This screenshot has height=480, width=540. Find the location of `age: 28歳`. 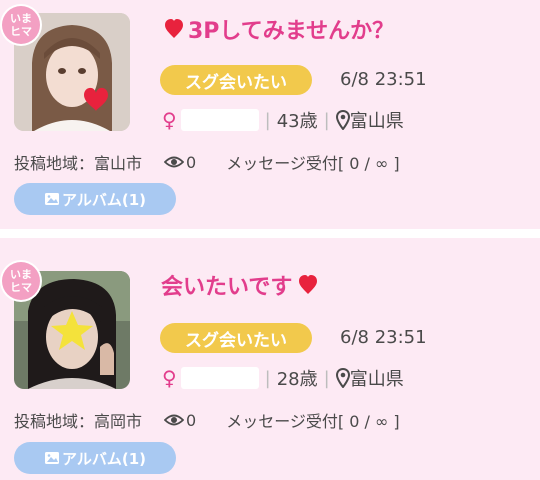

age: 28歳 is located at coordinates (297, 379).